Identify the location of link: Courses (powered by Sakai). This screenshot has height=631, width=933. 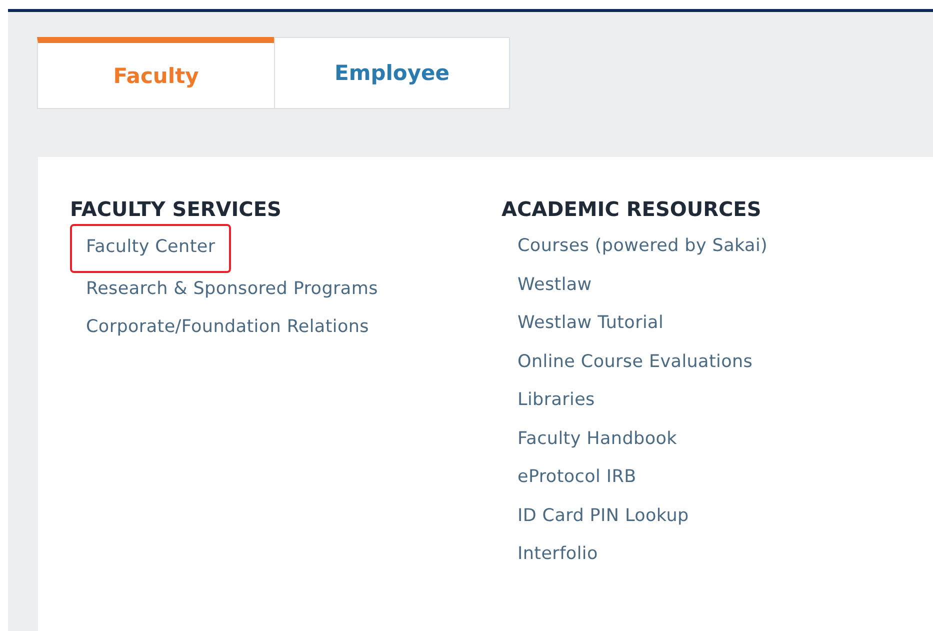
(643, 246).